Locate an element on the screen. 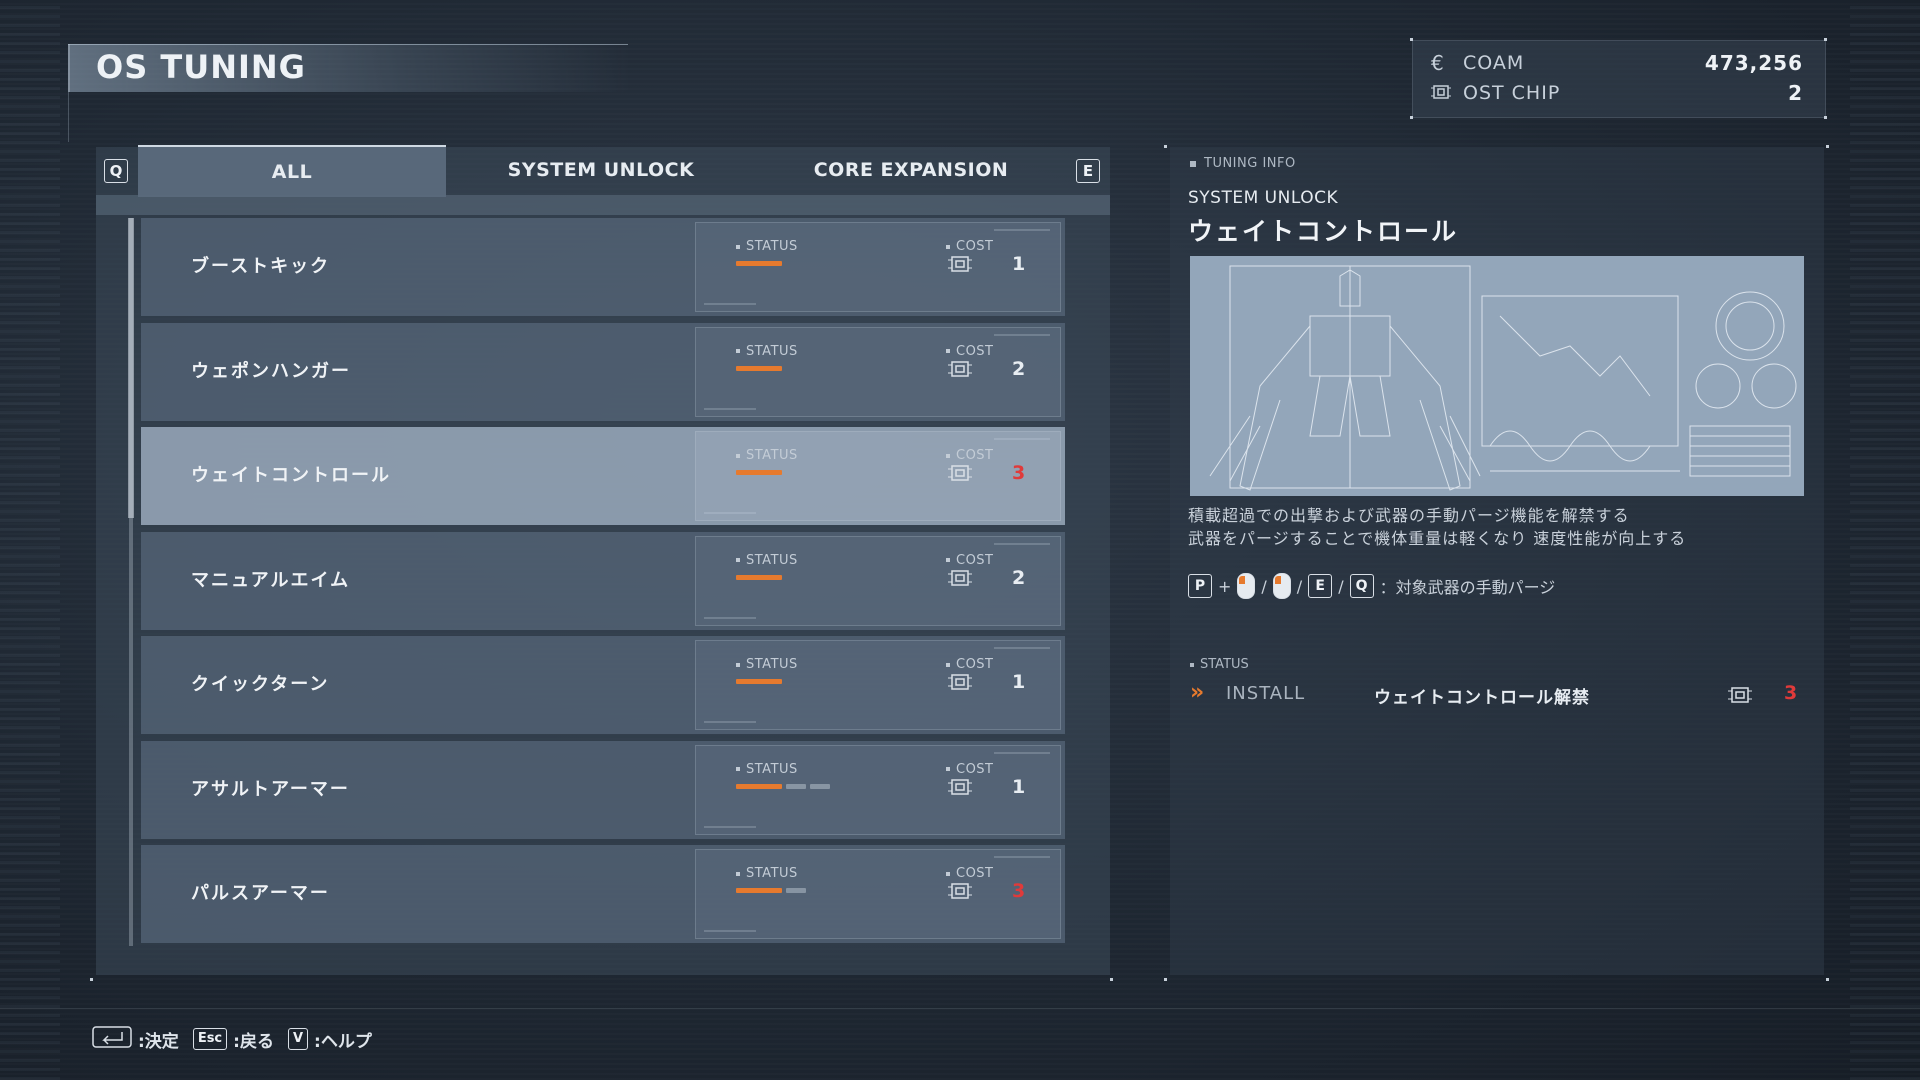  tuning-info-text: TUNING INFO is located at coordinates (1250, 163).